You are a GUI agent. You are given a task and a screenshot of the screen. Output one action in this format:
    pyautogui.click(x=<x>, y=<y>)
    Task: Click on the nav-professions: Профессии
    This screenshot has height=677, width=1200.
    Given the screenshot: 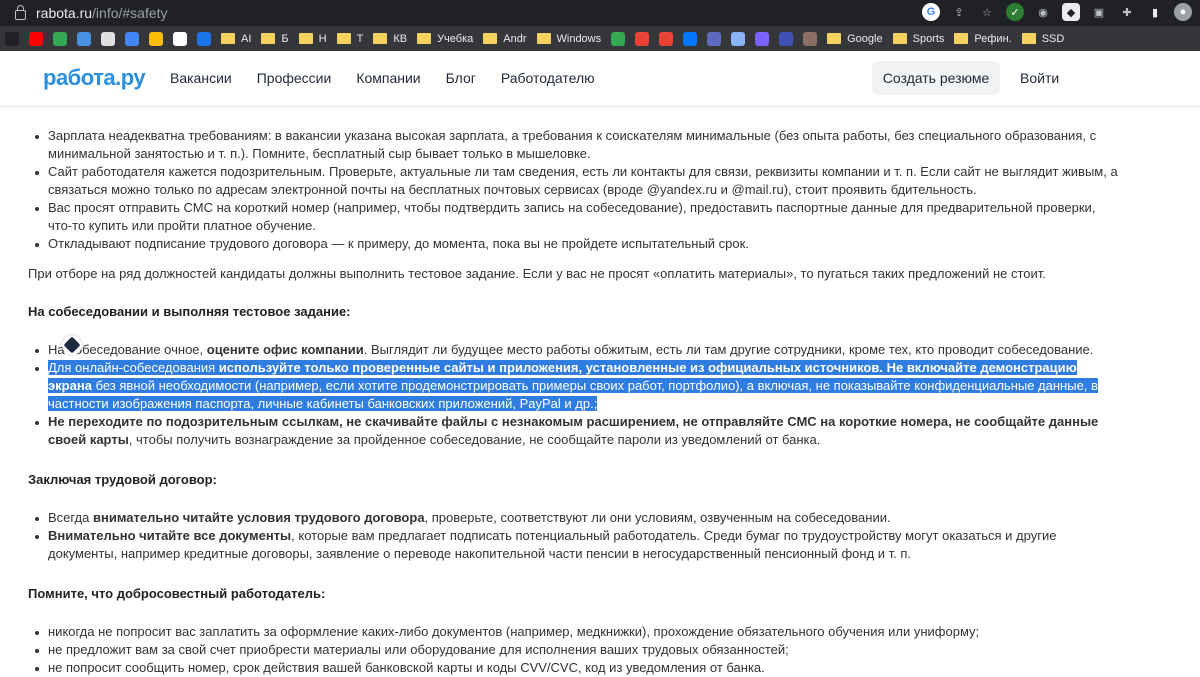 What is the action you would take?
    pyautogui.click(x=294, y=78)
    